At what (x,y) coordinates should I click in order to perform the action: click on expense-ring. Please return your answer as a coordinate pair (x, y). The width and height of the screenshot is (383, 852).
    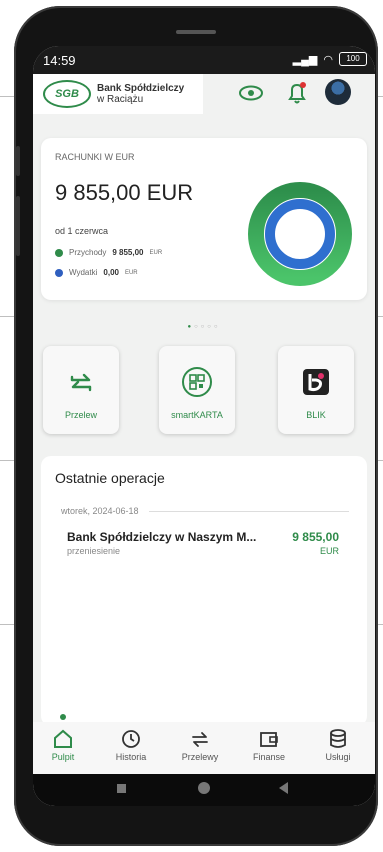
    Looking at the image, I should click on (300, 234).